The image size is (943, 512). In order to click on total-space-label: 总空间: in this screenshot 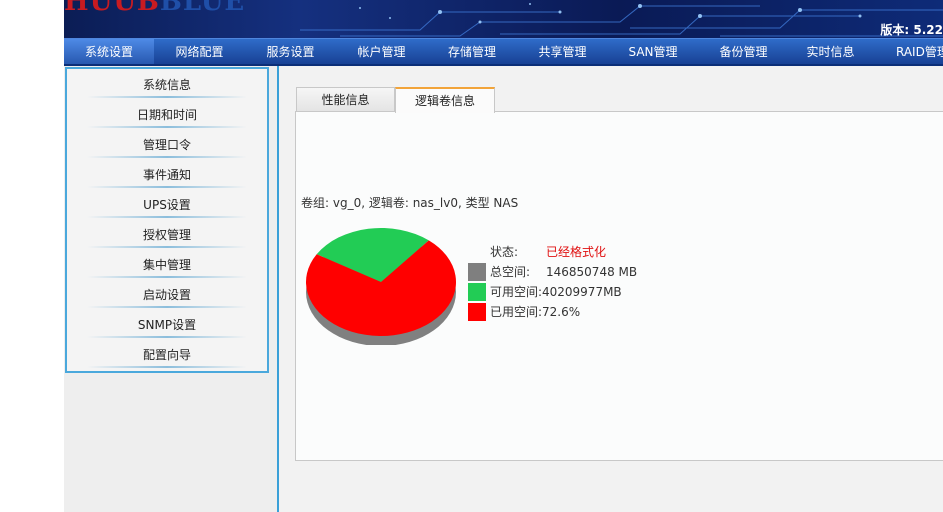, I will do `click(510, 272)`.